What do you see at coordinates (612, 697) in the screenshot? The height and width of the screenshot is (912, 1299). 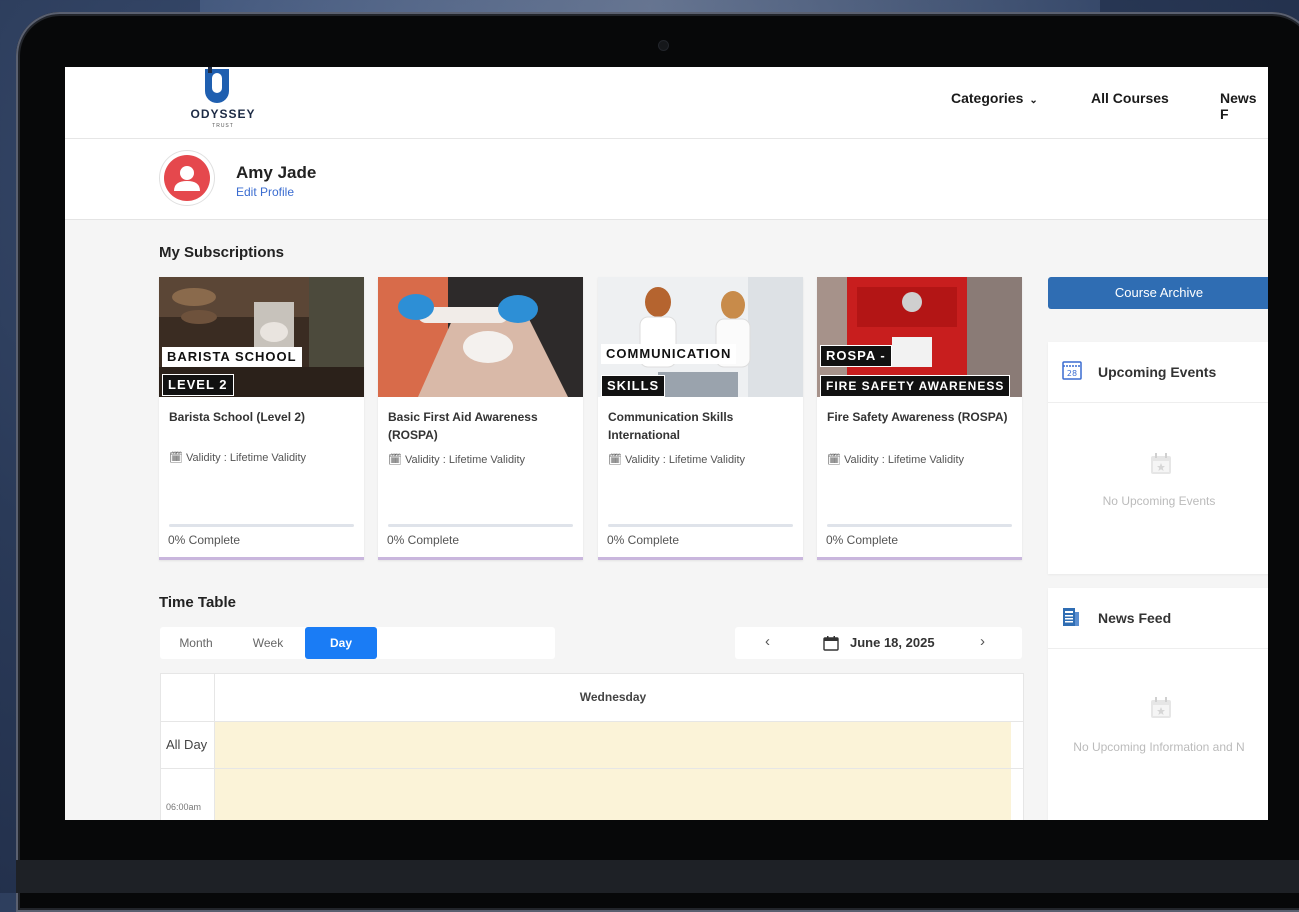 I see `day-column-header: Wednesday` at bounding box center [612, 697].